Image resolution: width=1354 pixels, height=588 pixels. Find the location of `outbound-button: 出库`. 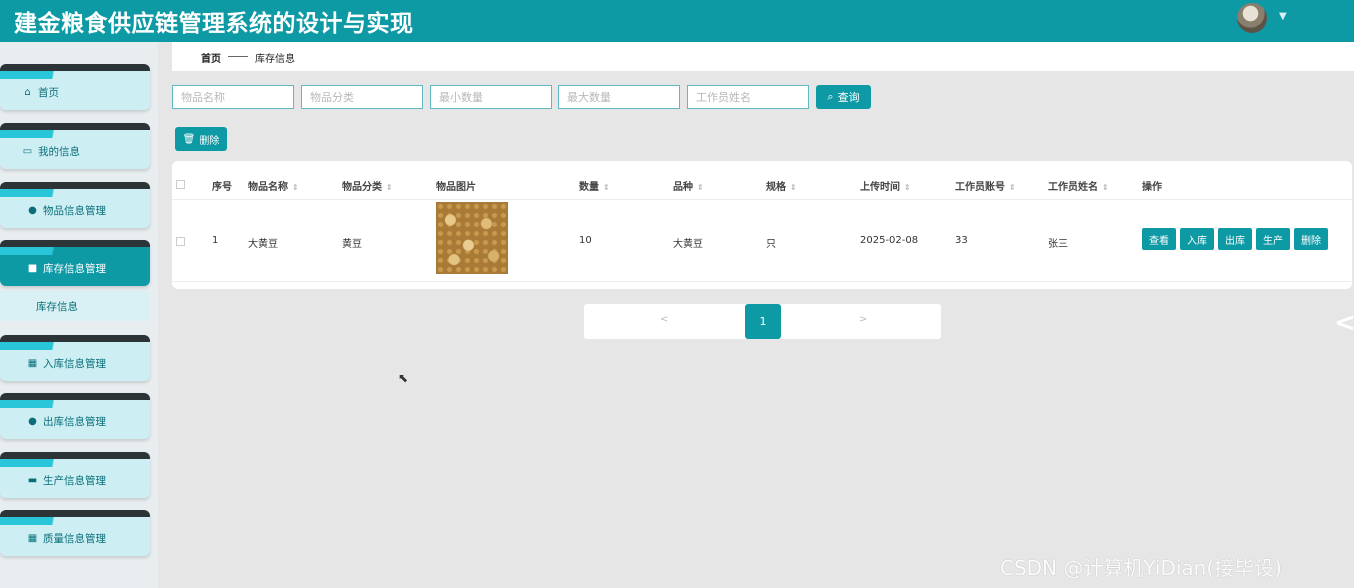

outbound-button: 出库 is located at coordinates (1235, 239).